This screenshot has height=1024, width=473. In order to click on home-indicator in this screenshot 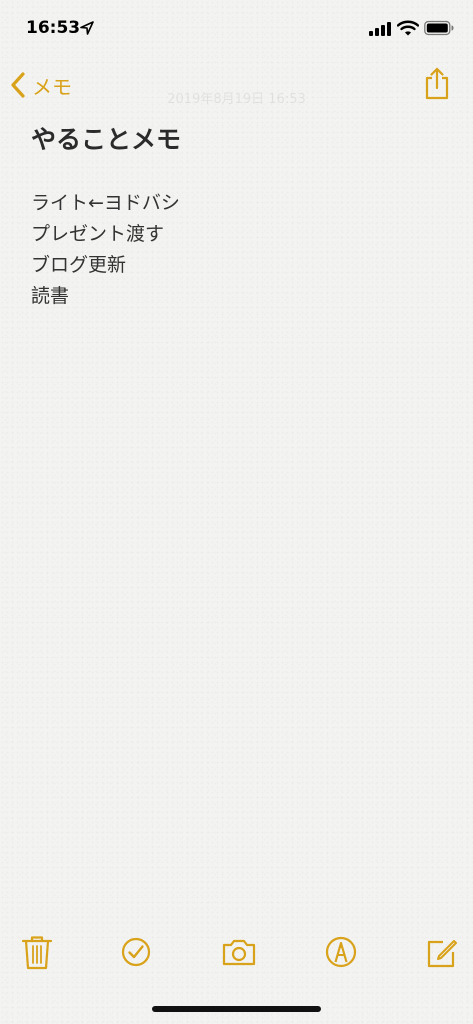, I will do `click(236, 1009)`.